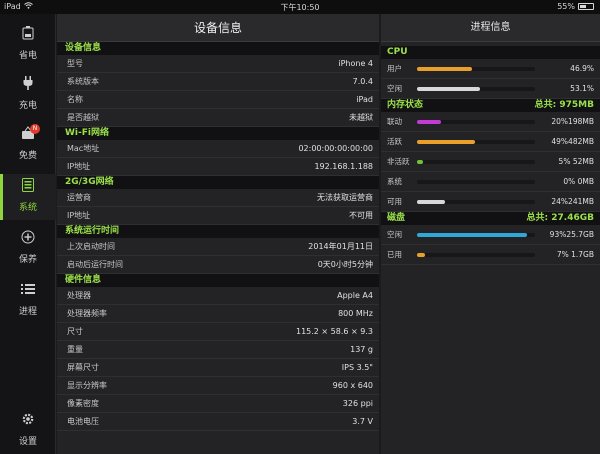 This screenshot has width=600, height=454. What do you see at coordinates (218, 332) in the screenshot?
I see `info-row: 尺寸 115.2 × 58.6 × 9.3` at bounding box center [218, 332].